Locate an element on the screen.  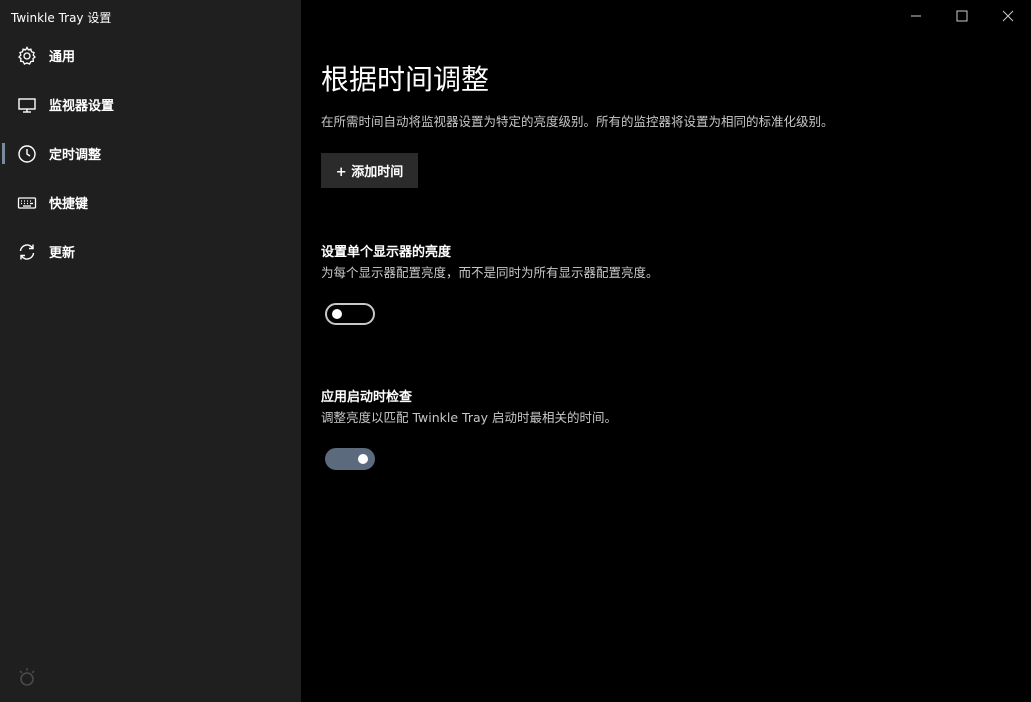
app-title: Twinkle Tray 设置 is located at coordinates (61, 18).